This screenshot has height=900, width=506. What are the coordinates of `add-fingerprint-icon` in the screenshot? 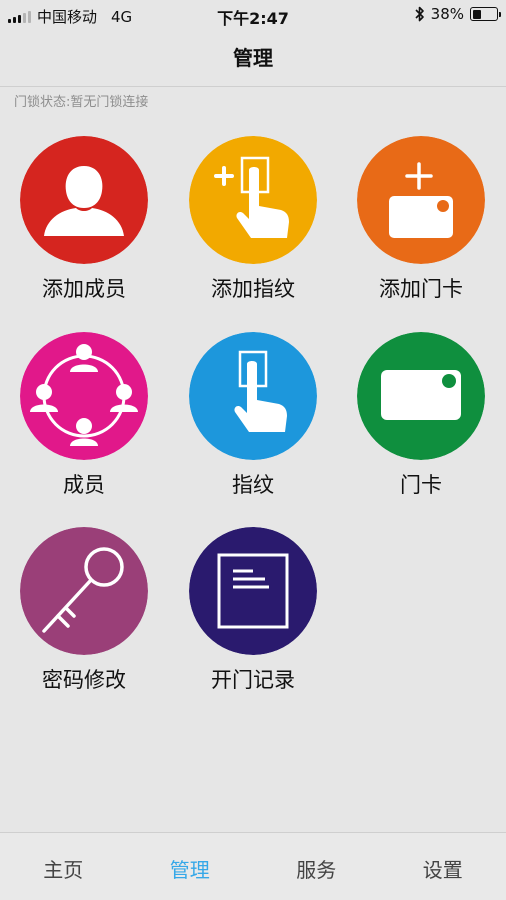 It's located at (253, 200).